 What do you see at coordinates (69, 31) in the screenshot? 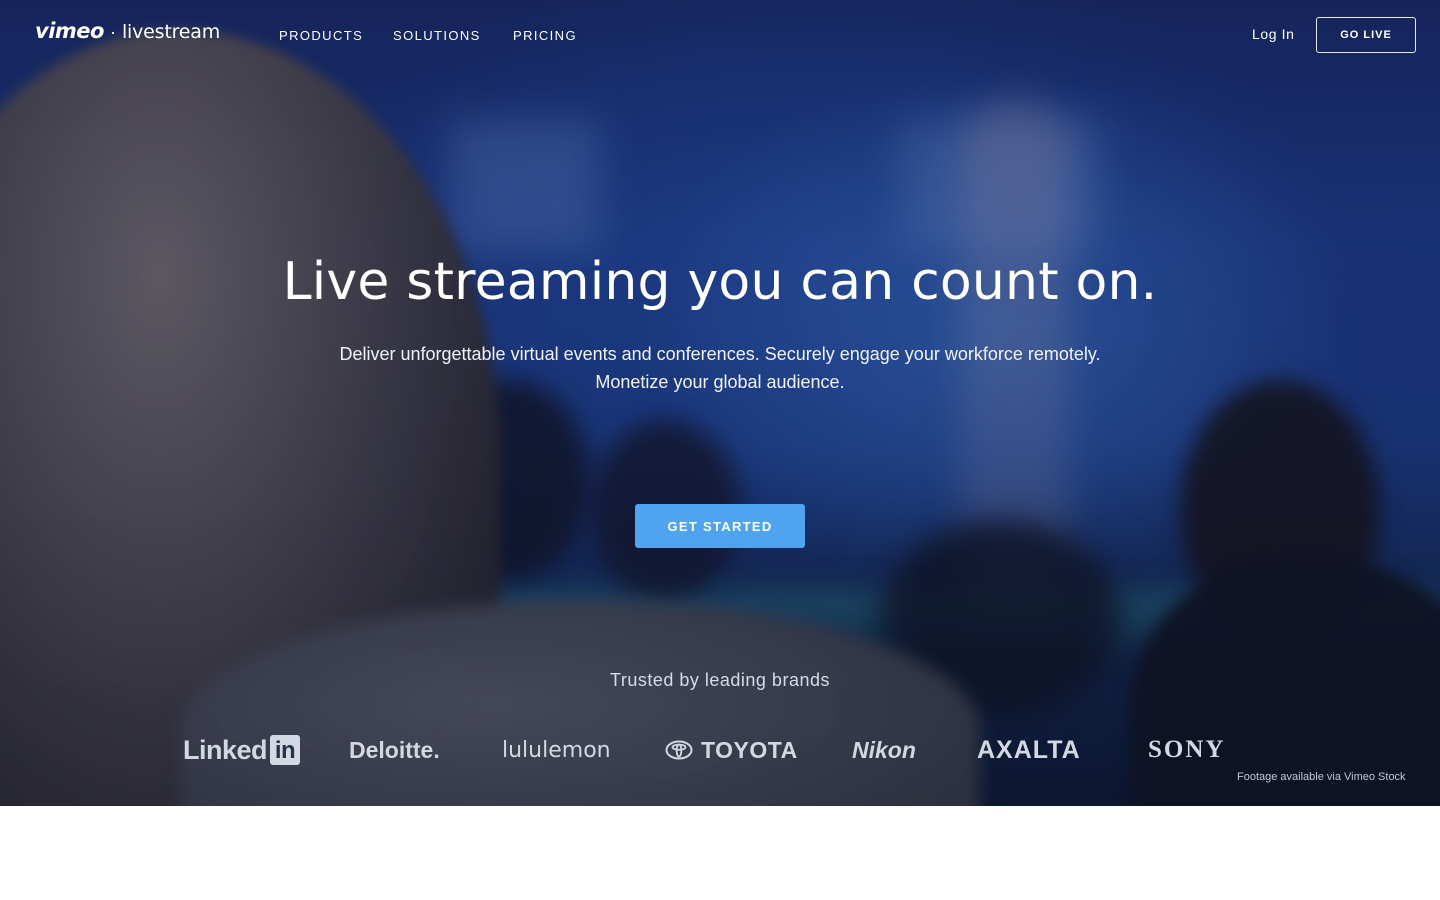
I see `logo-vimeo-text: vimeo` at bounding box center [69, 31].